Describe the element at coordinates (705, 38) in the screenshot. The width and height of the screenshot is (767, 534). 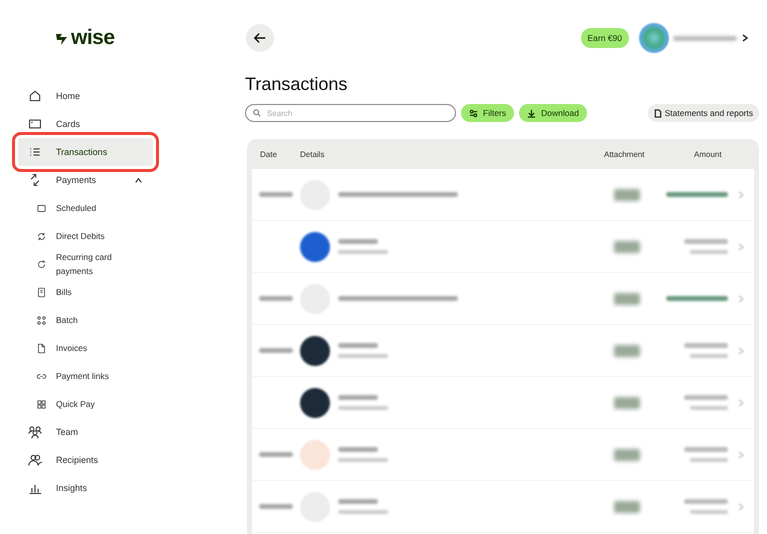
I see `blurred-name` at that location.